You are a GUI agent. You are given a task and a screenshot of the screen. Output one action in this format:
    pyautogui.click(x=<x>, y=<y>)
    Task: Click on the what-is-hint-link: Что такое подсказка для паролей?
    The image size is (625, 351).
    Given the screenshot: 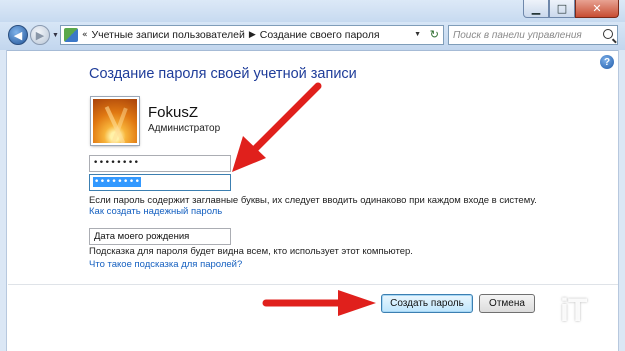 What is the action you would take?
    pyautogui.click(x=165, y=264)
    